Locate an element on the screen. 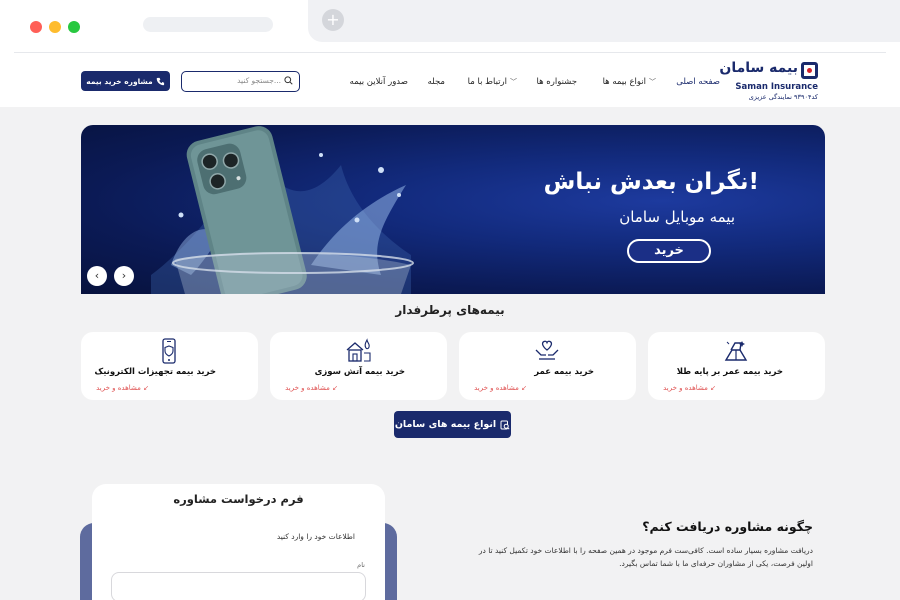 The width and height of the screenshot is (900, 600). nav-contact-us: ارتباط با ما ﹀ is located at coordinates (492, 82).